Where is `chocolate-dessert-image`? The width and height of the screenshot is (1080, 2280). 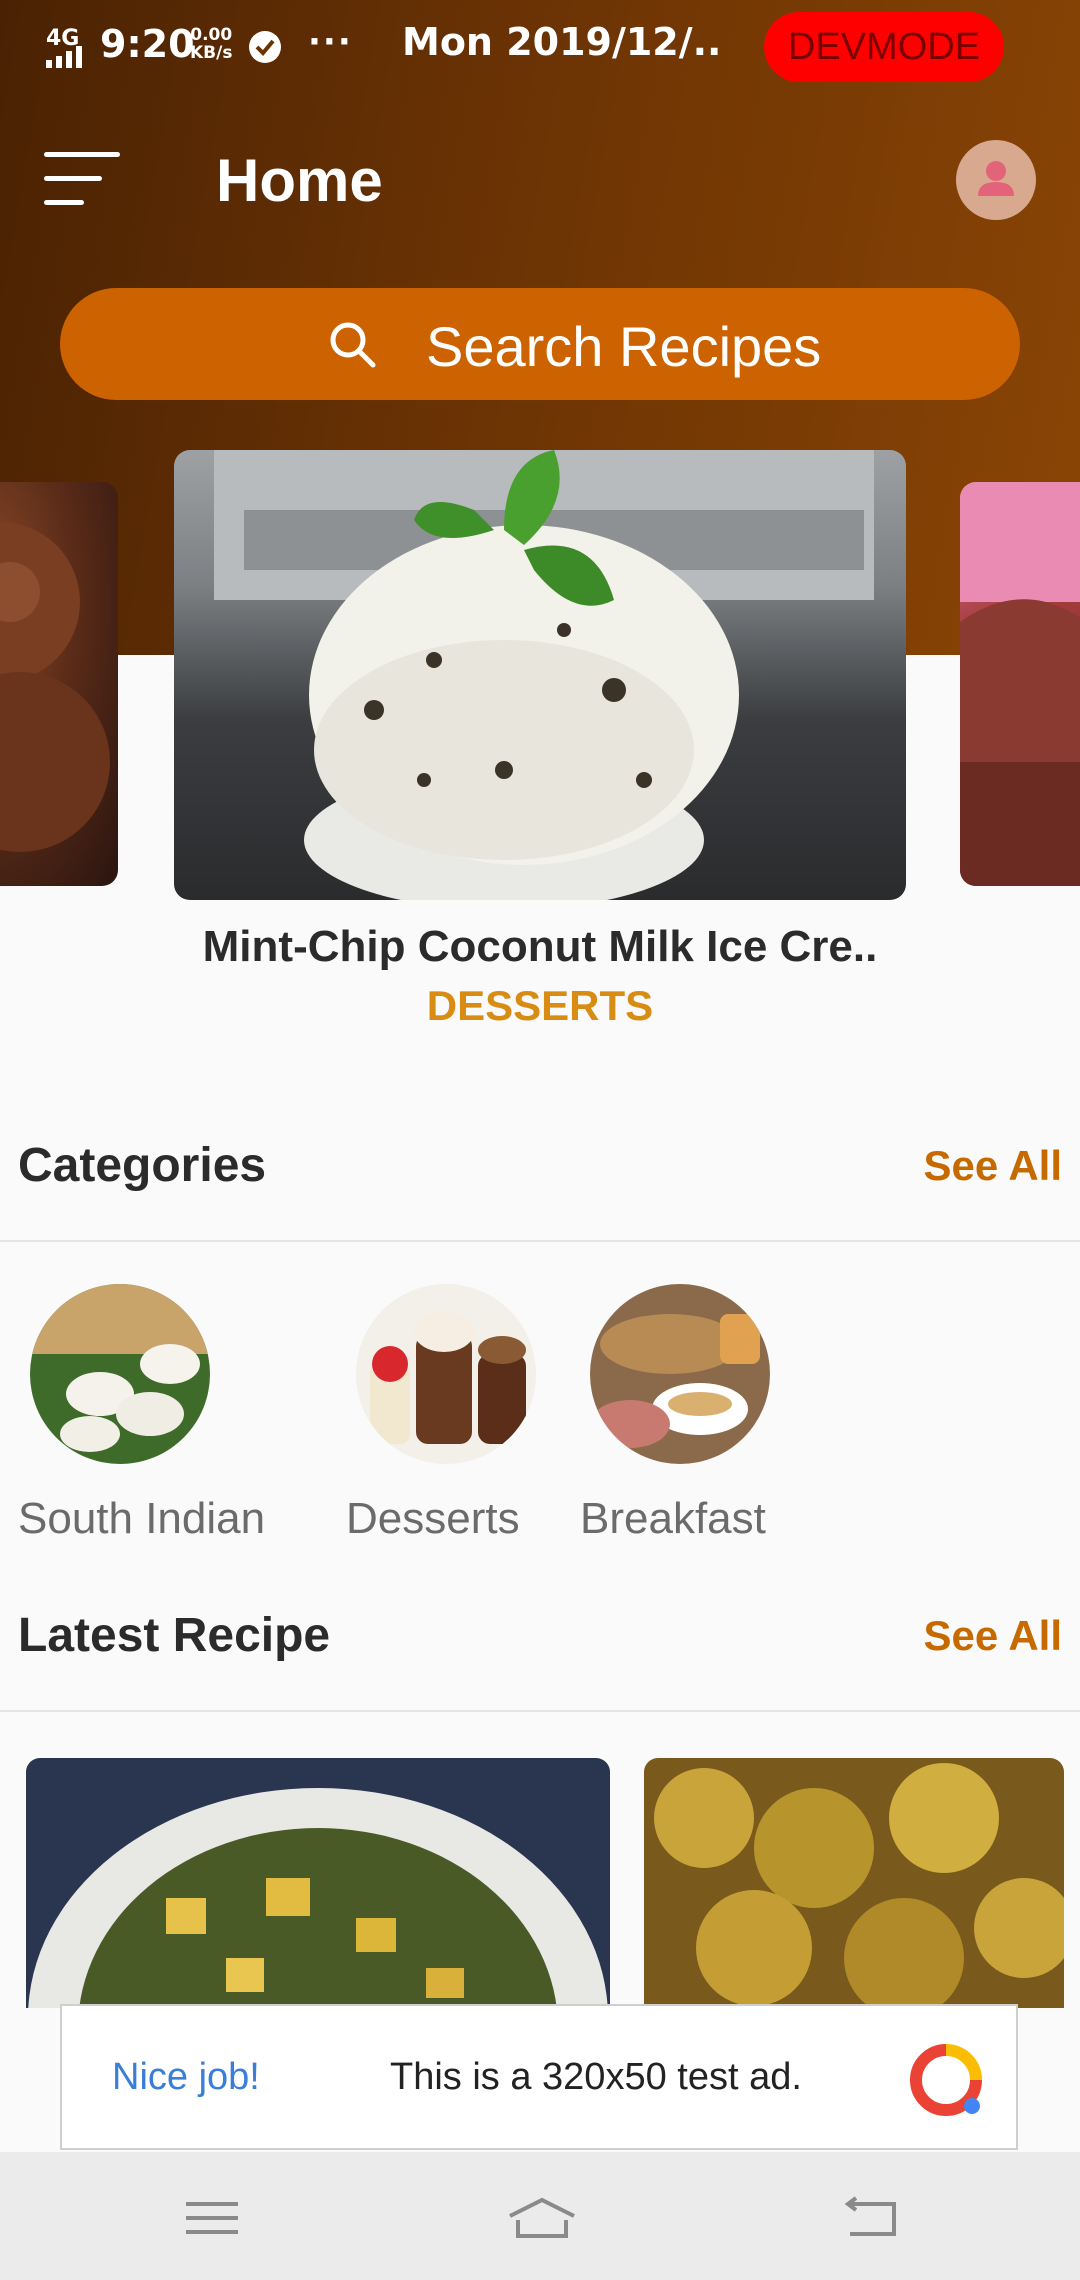 chocolate-dessert-image is located at coordinates (1020, 684).